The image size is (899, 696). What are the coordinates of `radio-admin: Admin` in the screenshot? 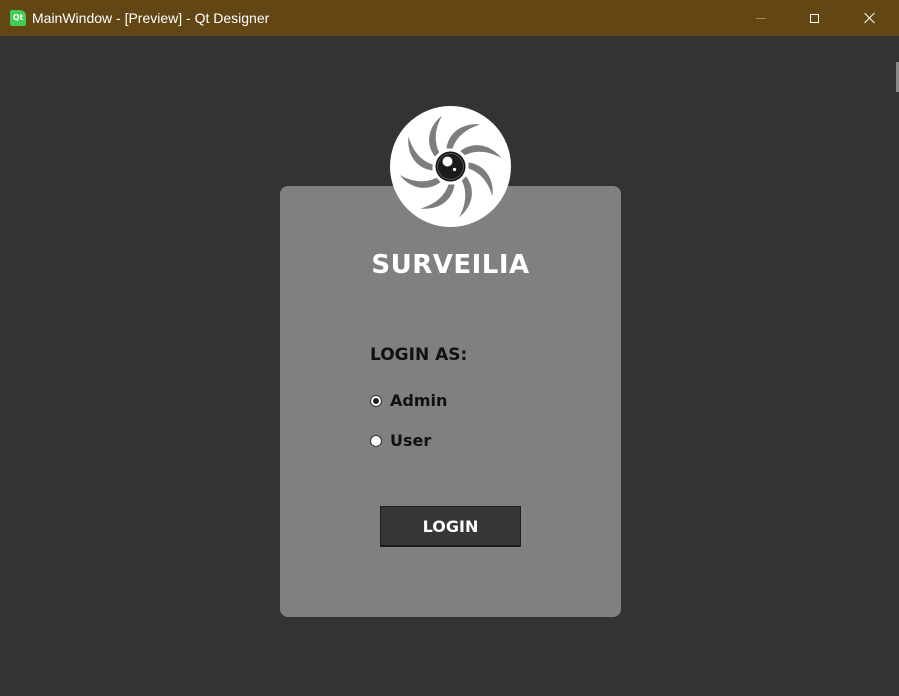 It's located at (408, 400).